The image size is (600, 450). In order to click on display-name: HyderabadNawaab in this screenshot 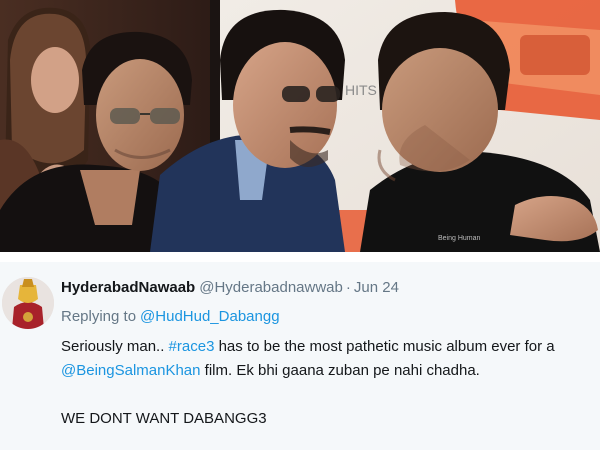, I will do `click(128, 287)`.